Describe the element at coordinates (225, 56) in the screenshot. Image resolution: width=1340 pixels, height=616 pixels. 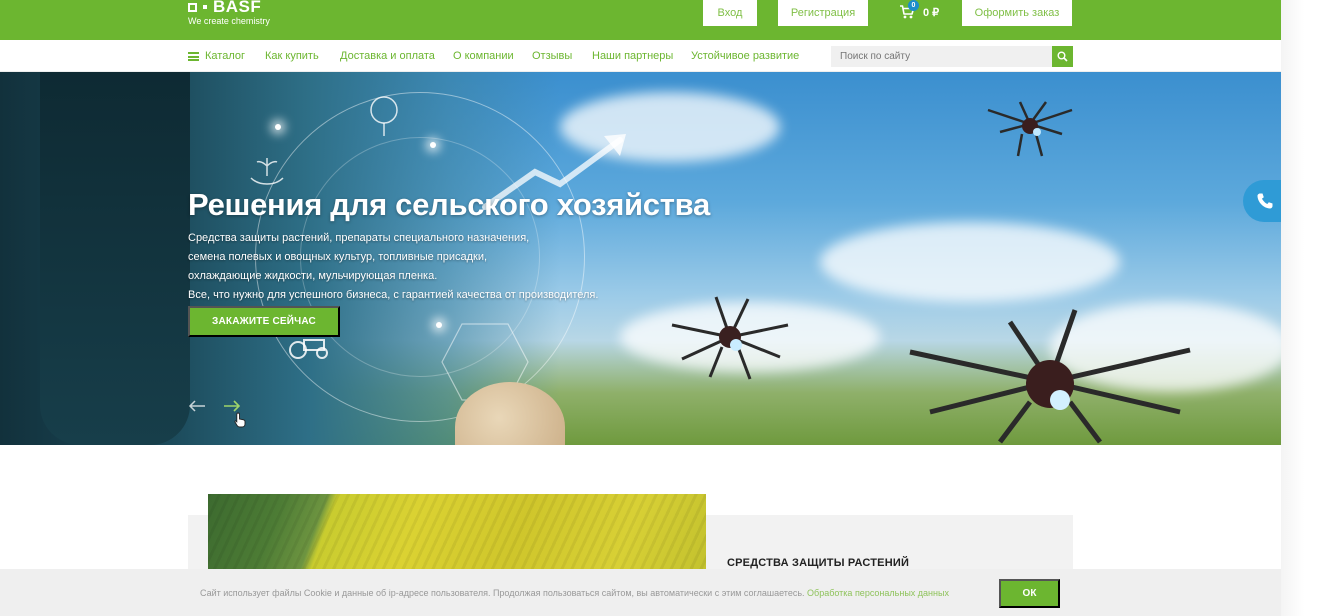
I see `nav-item-catalog: Каталог` at that location.